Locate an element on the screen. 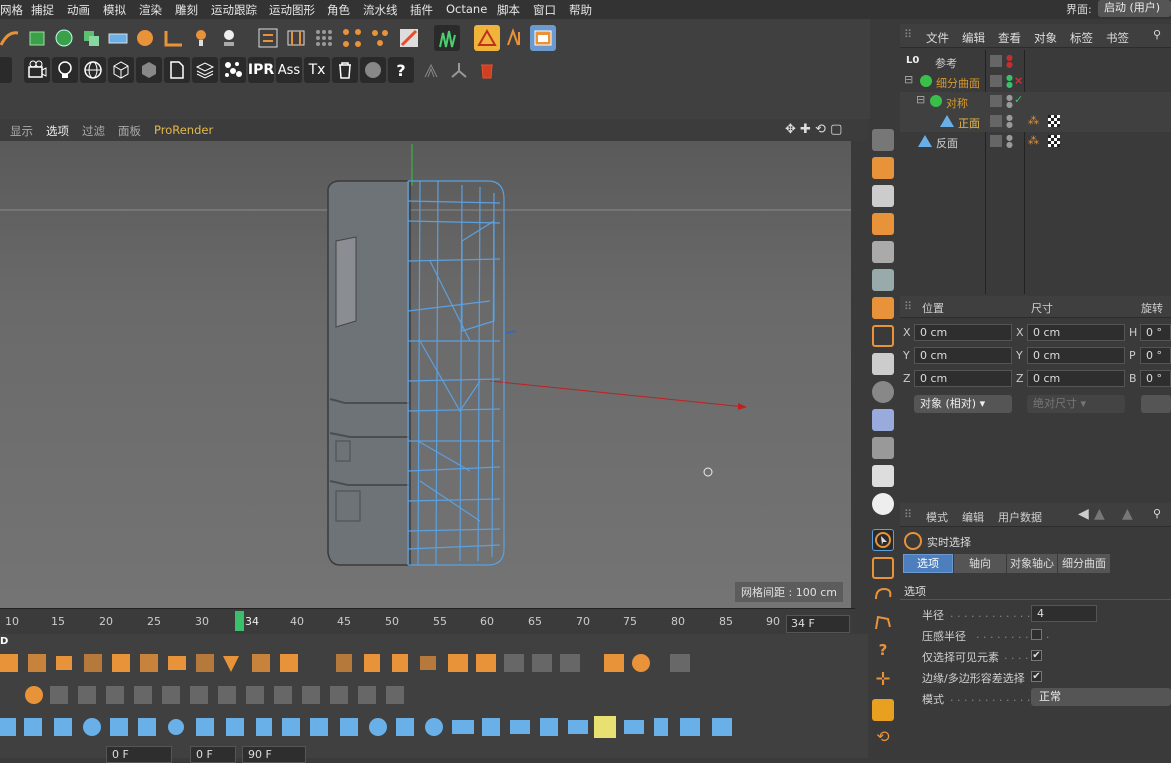 This screenshot has width=1171, height=763. object-row-front: 正面 ● ● ⁂ is located at coordinates (1035, 122).